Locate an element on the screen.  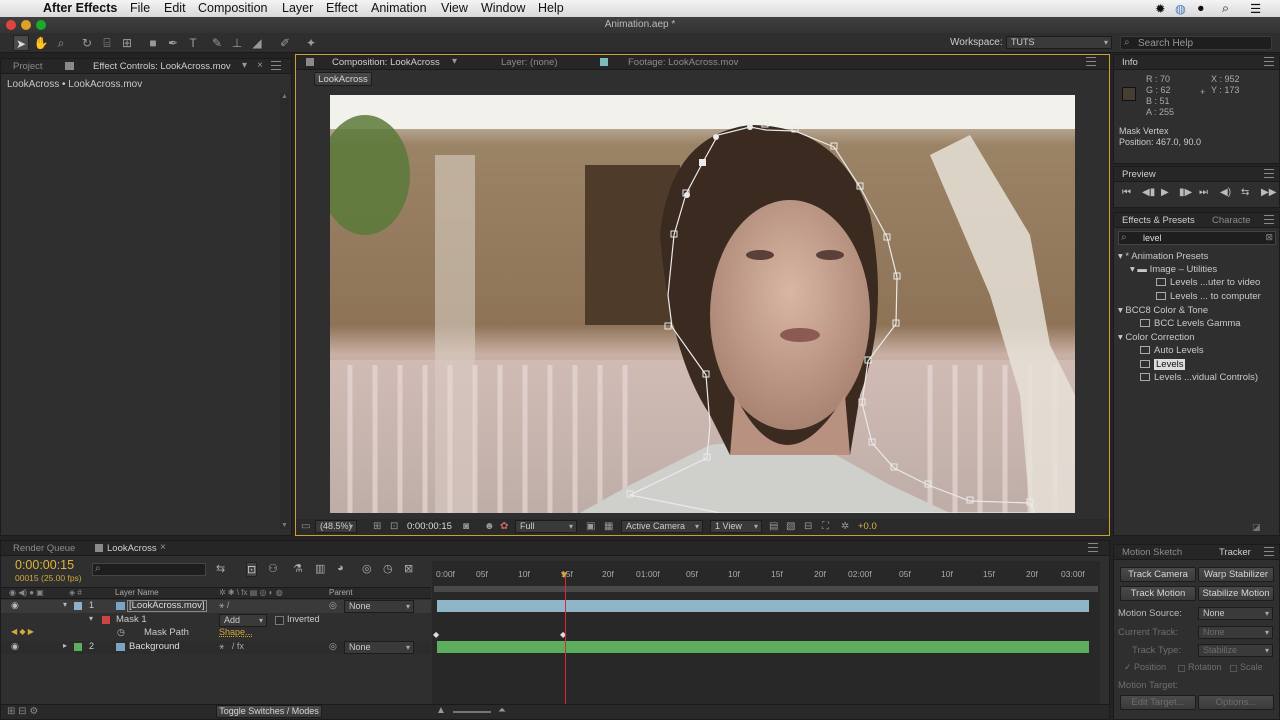
menu-edit: Edit is located at coordinates (175, 8).